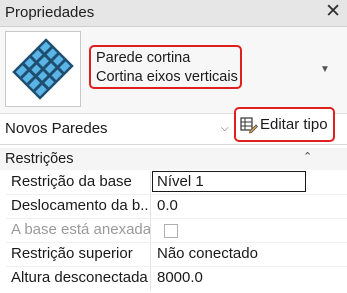 Image resolution: width=347 pixels, height=293 pixels. I want to click on property-row: Restrição da base Nível 1, so click(176, 183).